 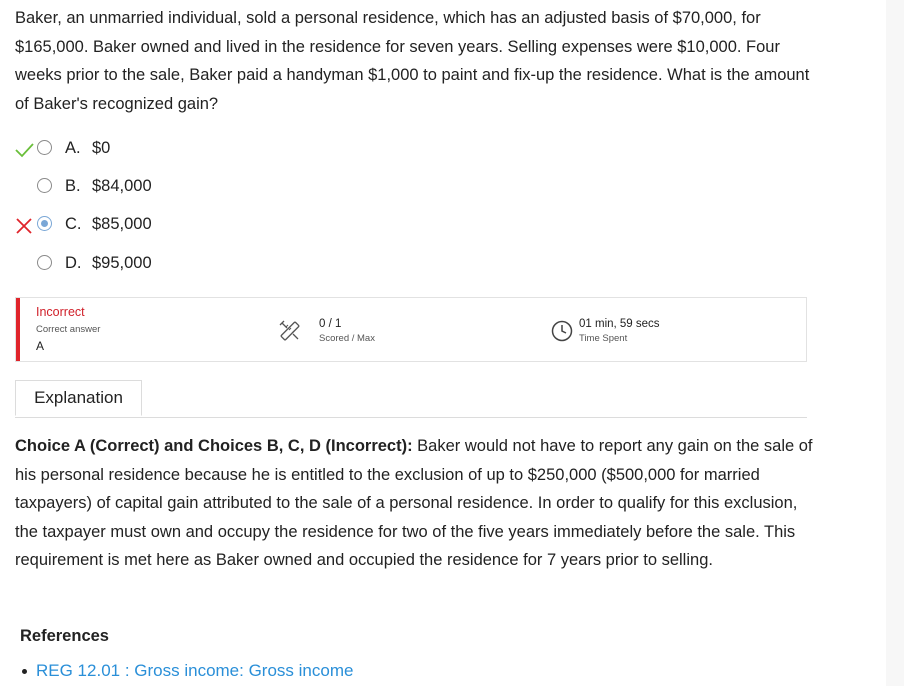 I want to click on right-gutter, so click(x=895, y=343).